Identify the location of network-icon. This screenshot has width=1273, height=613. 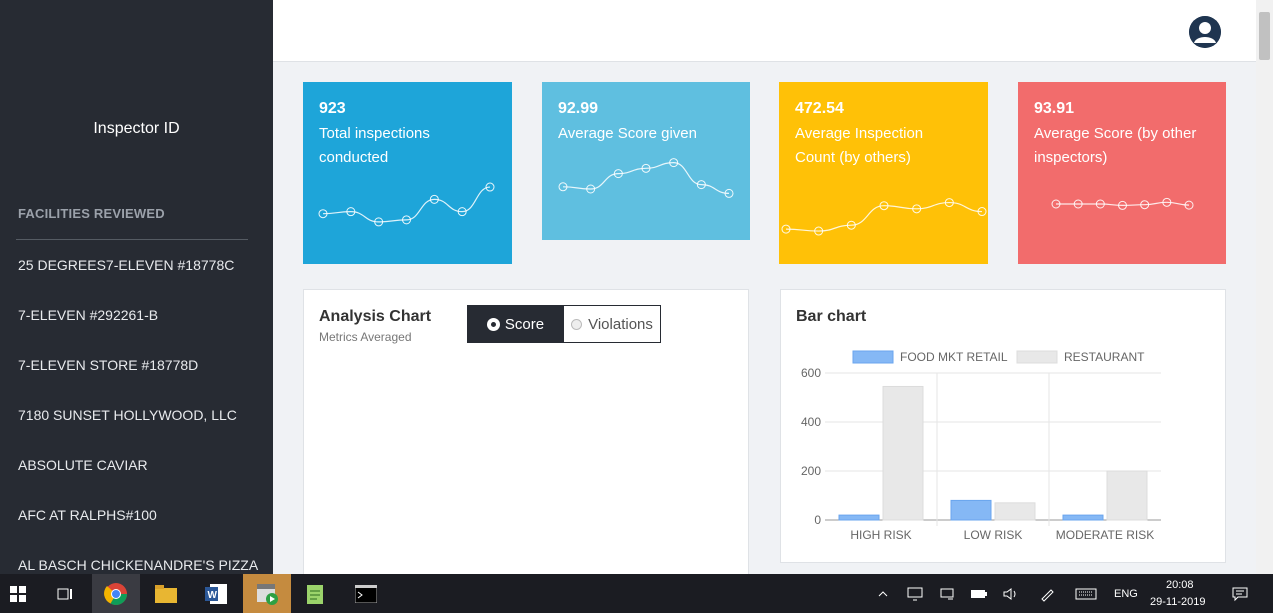
(915, 593).